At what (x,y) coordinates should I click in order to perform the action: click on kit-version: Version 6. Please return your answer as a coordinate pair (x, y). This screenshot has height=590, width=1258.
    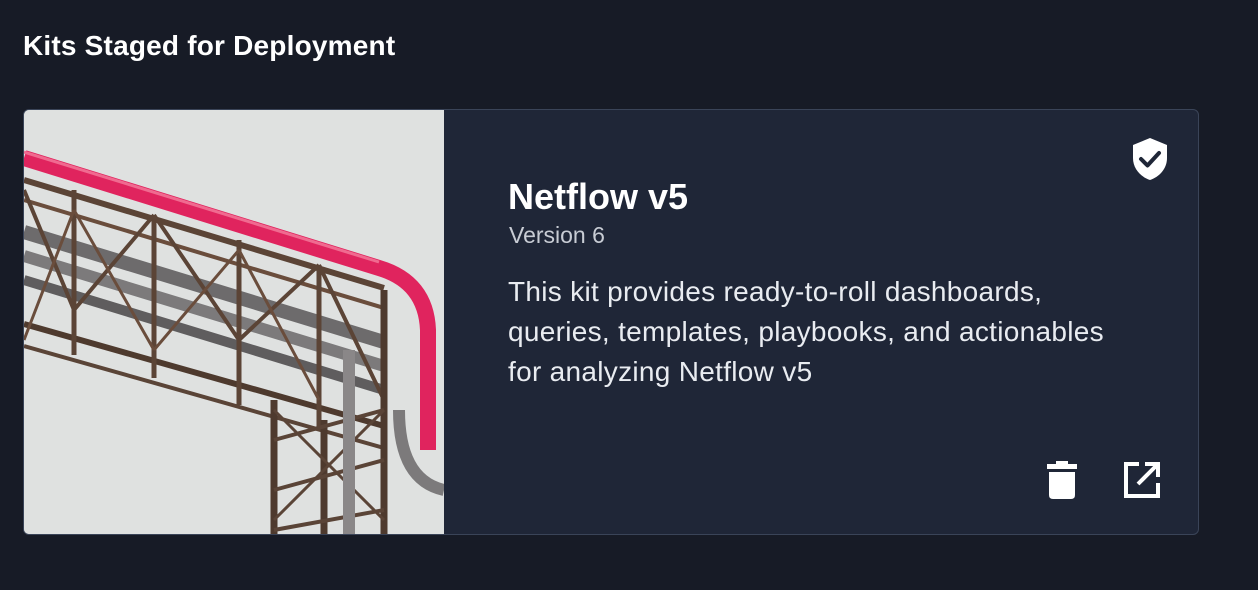
    Looking at the image, I should click on (557, 235).